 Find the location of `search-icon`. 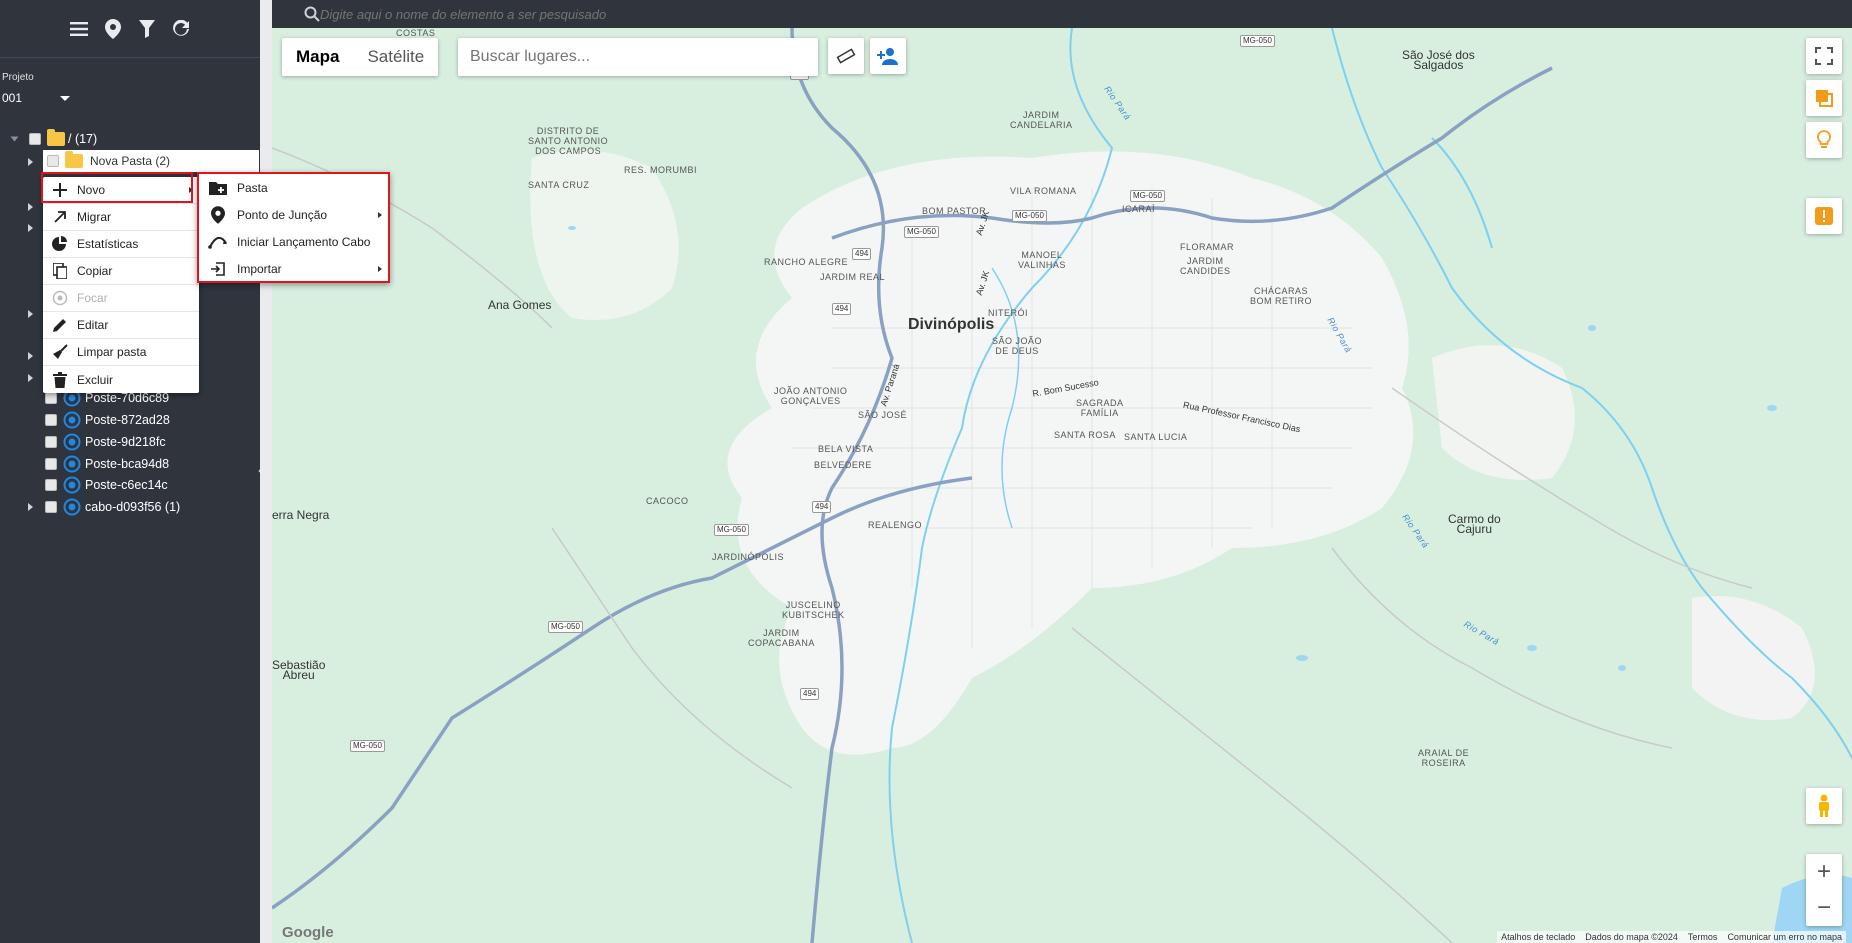

search-icon is located at coordinates (312, 14).